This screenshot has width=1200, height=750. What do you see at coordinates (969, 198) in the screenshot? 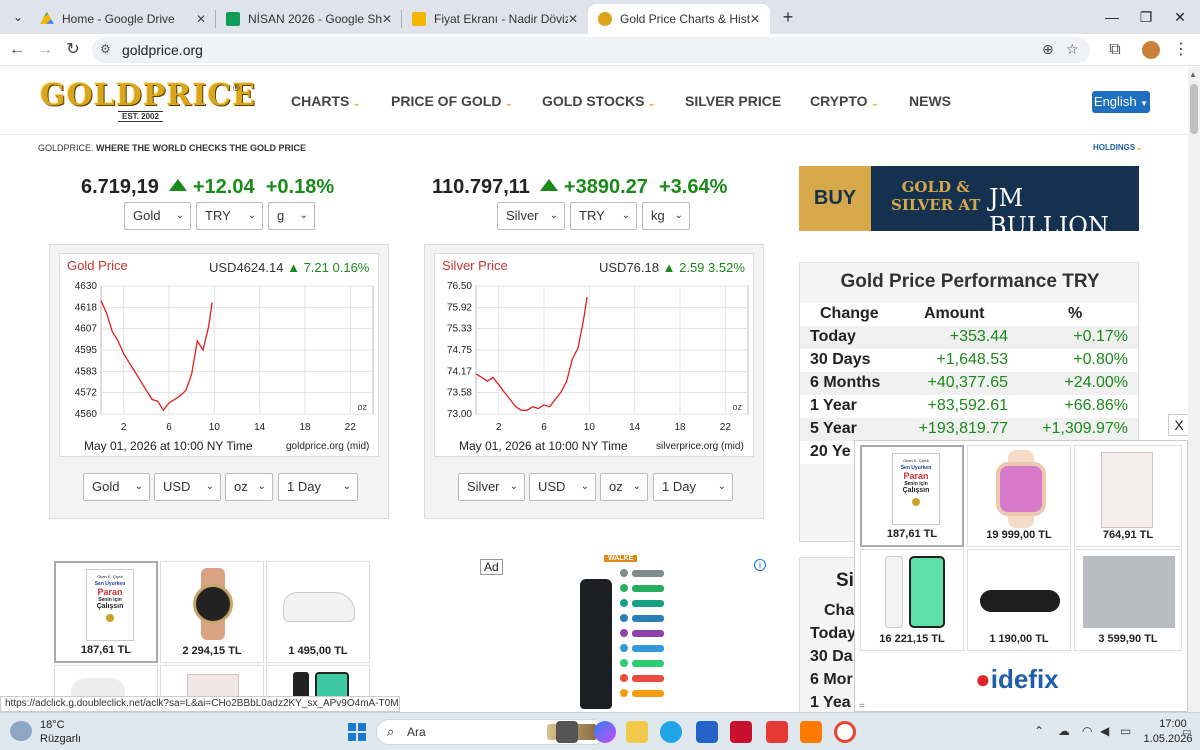
I see `jm-bullion-banner: BUY GOLD & SILVER AT JM BULLION` at bounding box center [969, 198].